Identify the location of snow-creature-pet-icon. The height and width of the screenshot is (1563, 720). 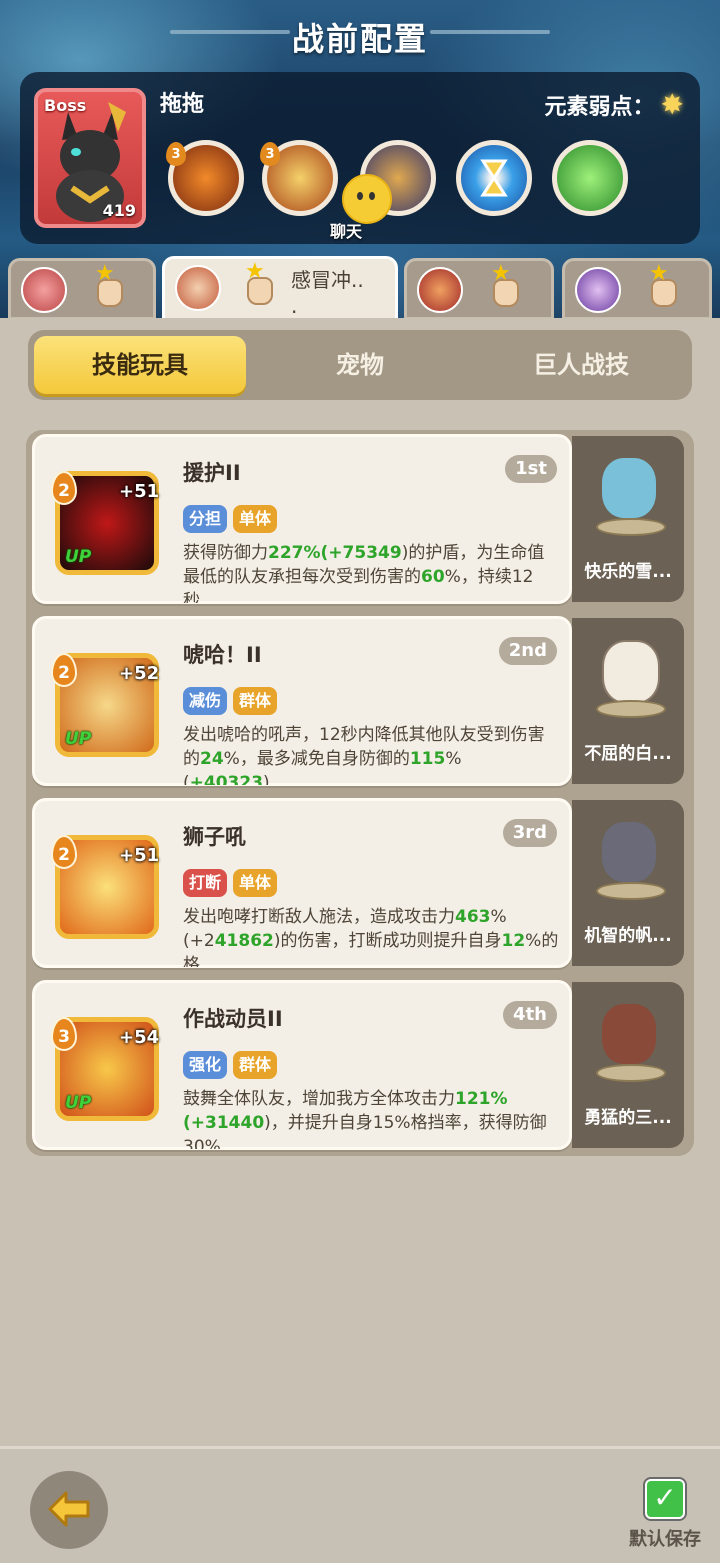
(630, 493).